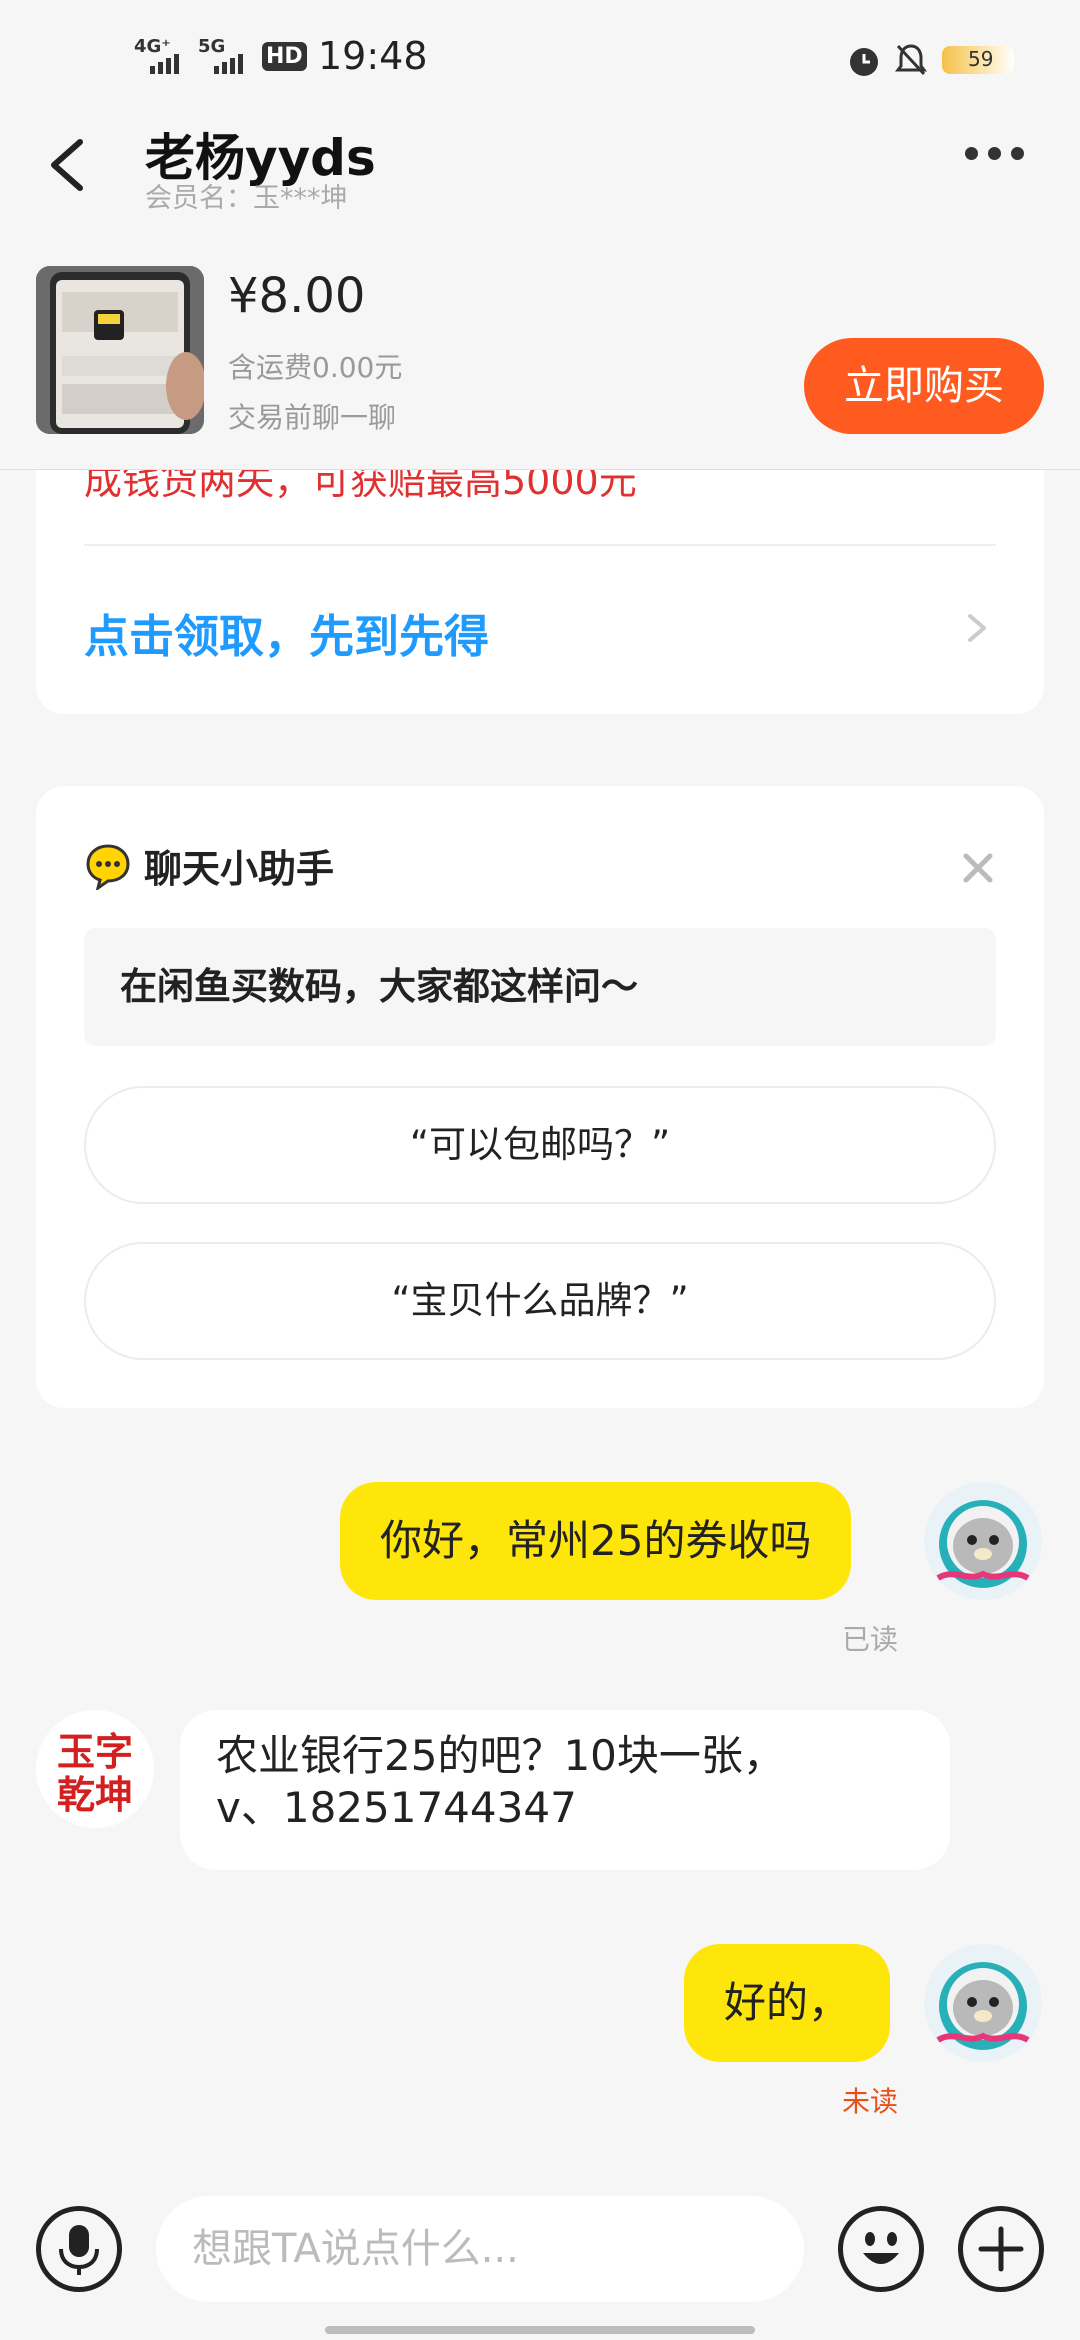 This screenshot has height=2340, width=1080. I want to click on voice-button, so click(79, 2249).